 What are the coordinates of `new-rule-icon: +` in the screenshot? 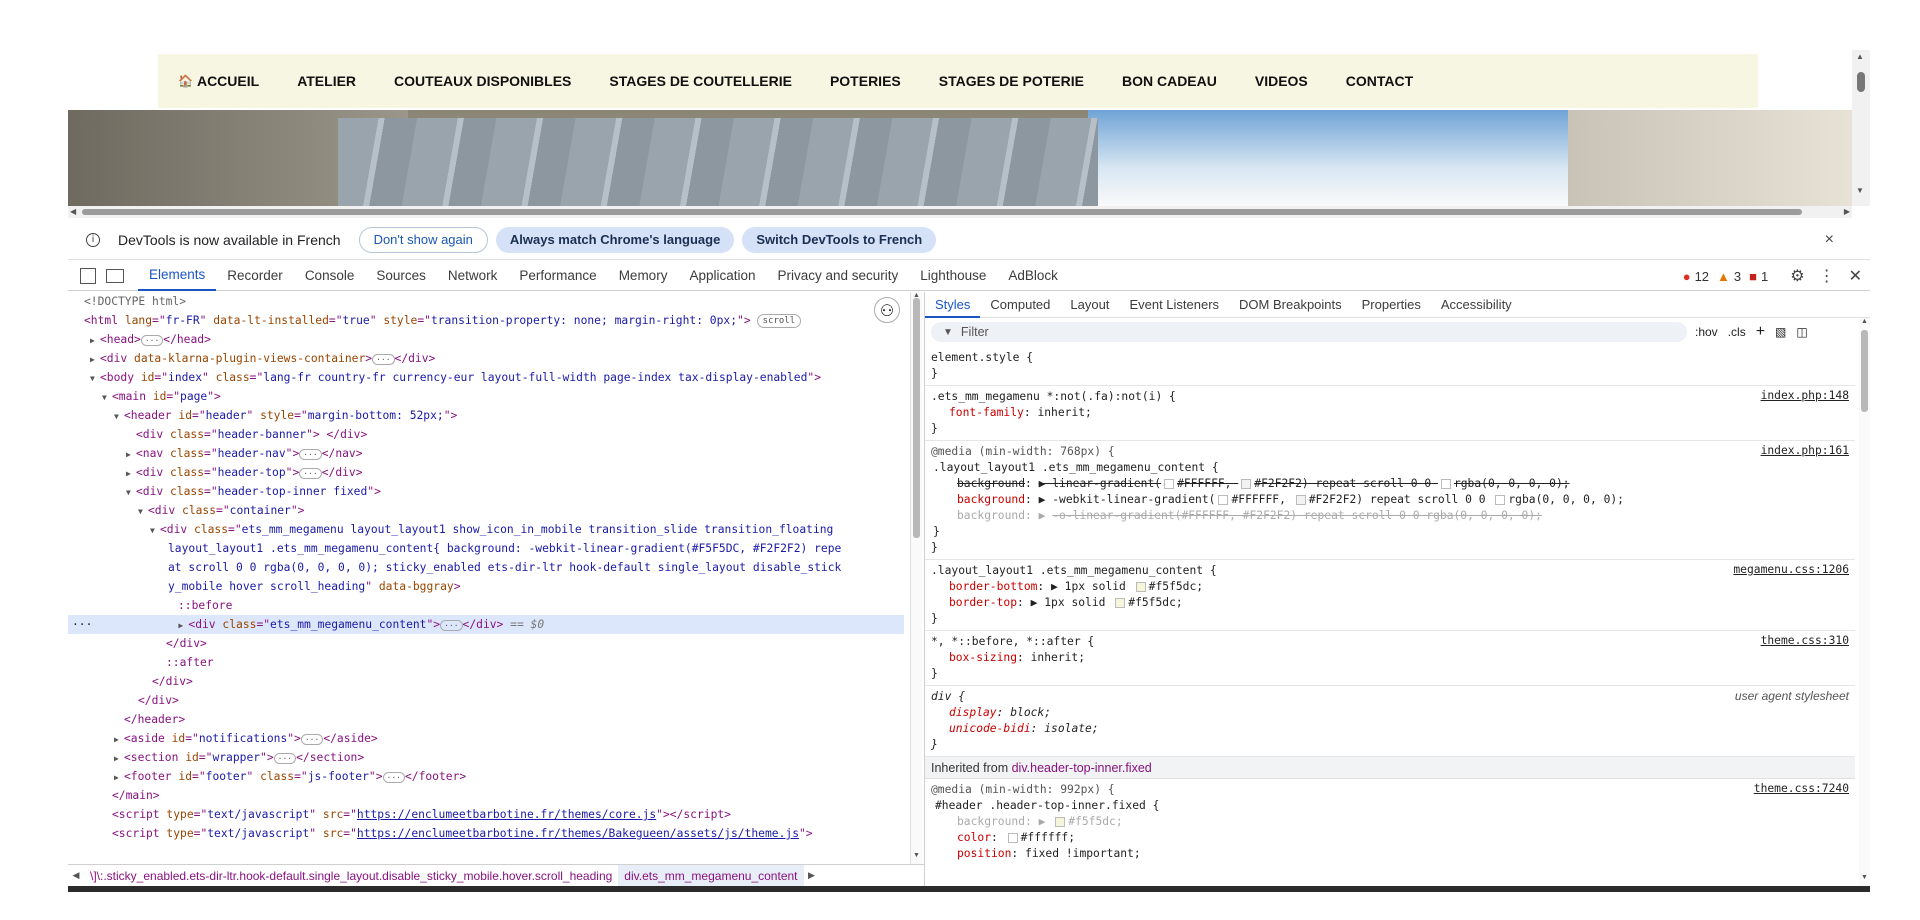 It's located at (1760, 332).